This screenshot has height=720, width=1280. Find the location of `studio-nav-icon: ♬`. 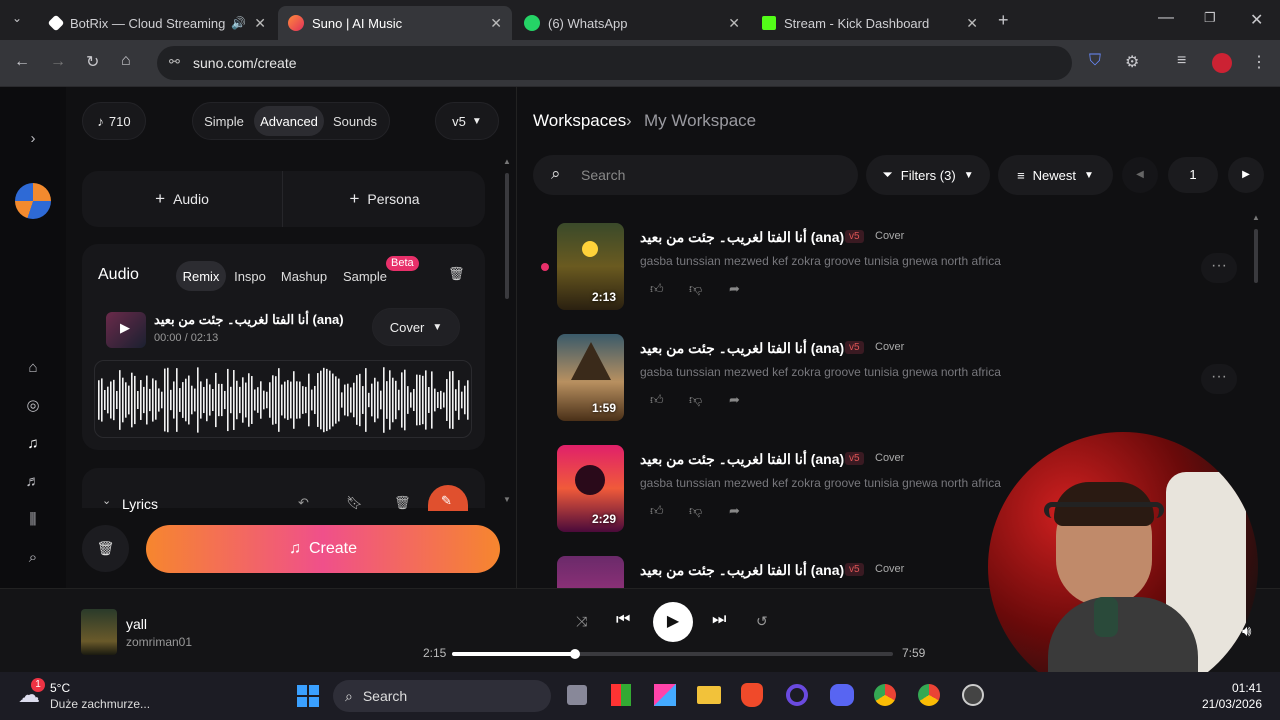

studio-nav-icon: ♬ is located at coordinates (33, 482).